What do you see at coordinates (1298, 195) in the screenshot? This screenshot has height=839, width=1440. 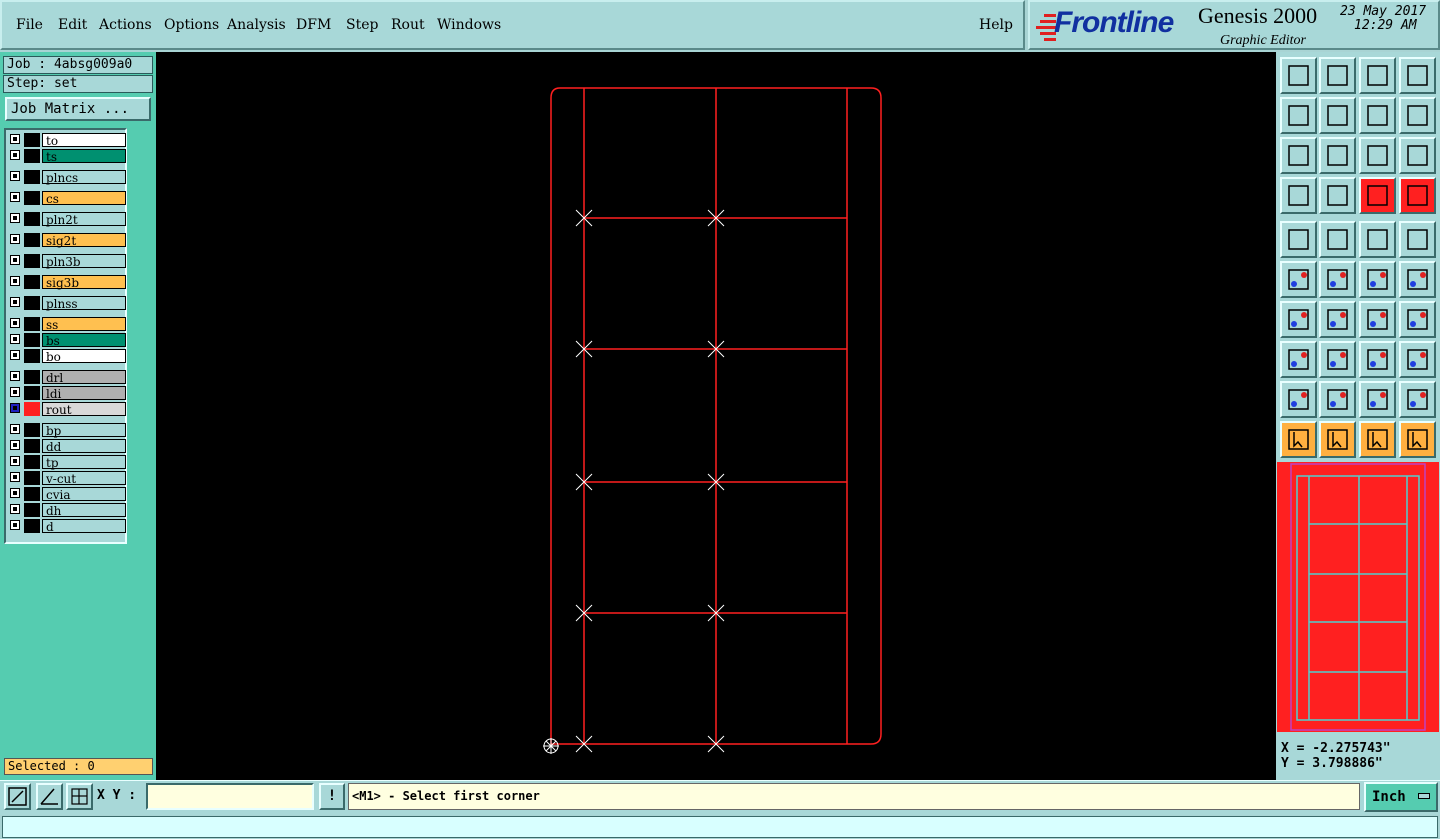 I see `preferences-button` at bounding box center [1298, 195].